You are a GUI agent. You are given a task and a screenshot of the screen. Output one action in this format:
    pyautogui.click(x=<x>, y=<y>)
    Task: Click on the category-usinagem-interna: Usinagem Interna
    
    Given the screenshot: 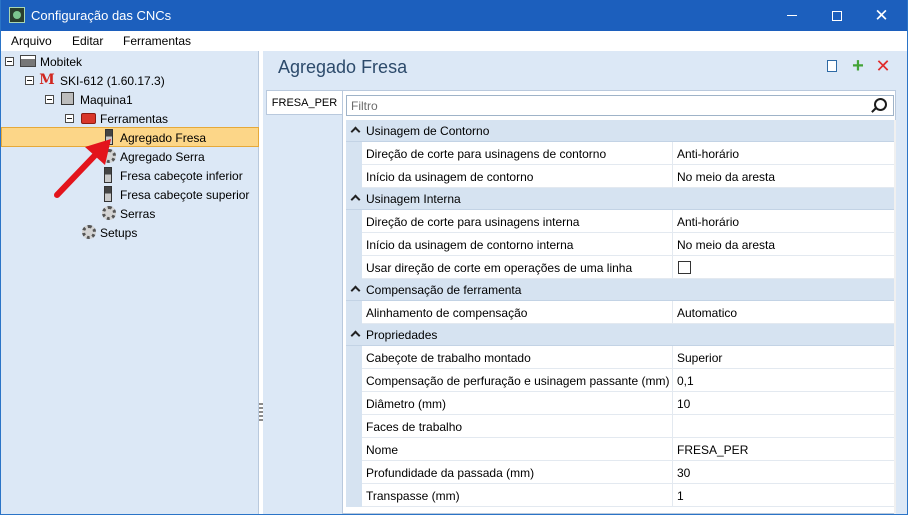 What is the action you would take?
    pyautogui.click(x=620, y=199)
    